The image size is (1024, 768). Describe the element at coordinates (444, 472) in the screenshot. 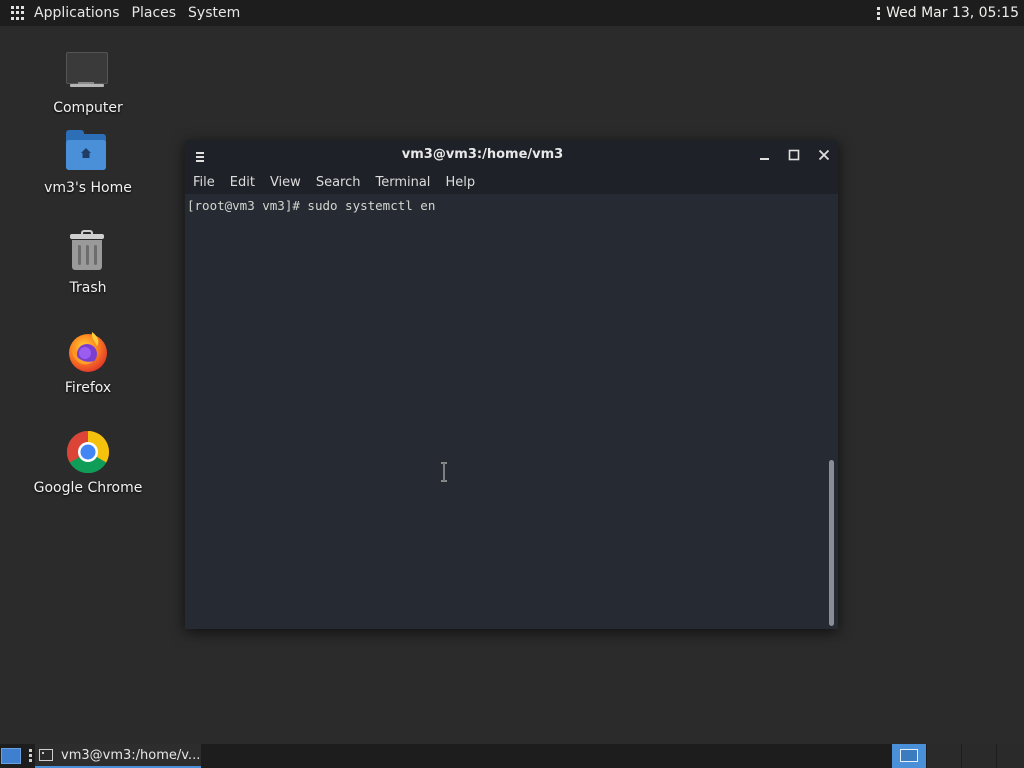

I see `text-cursor-icon` at that location.